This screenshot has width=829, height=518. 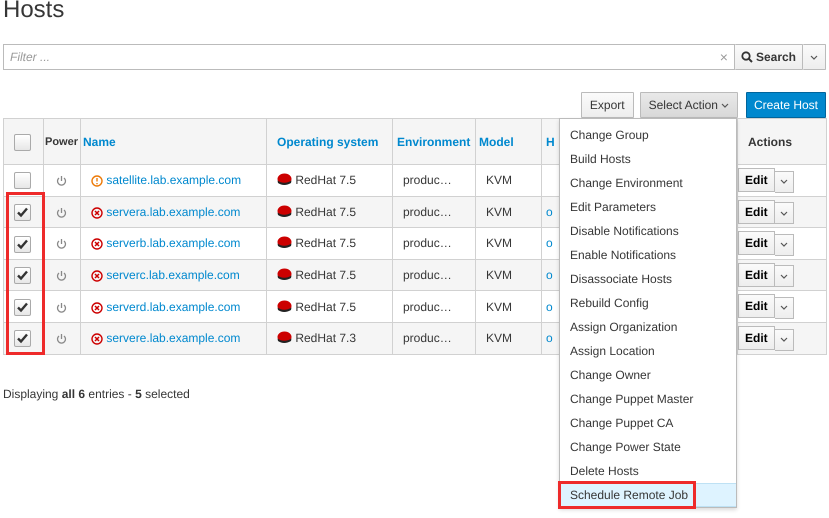 I want to click on column-header: Model, so click(x=496, y=141).